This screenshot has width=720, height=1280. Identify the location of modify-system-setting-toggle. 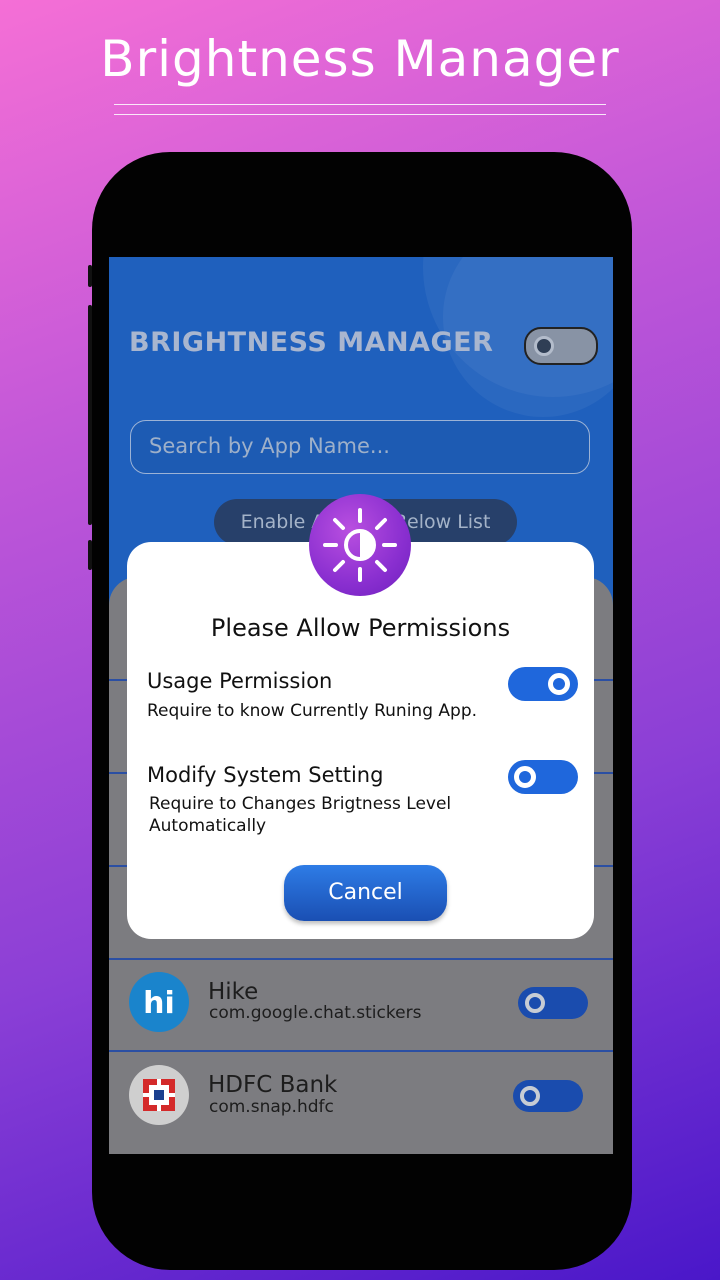
(543, 777).